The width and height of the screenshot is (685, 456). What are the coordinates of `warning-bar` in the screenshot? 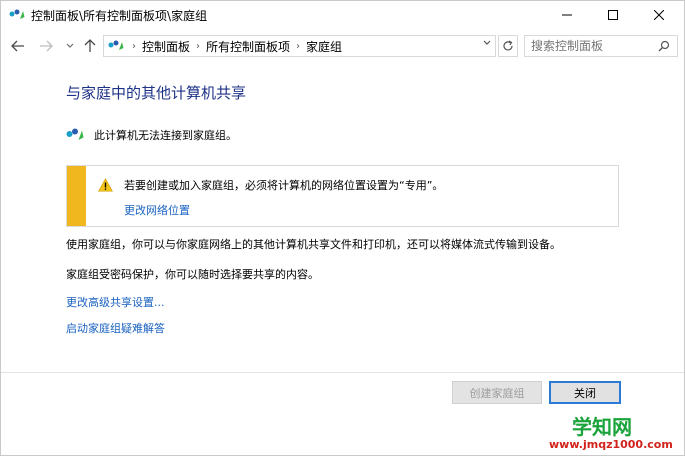 It's located at (76, 196).